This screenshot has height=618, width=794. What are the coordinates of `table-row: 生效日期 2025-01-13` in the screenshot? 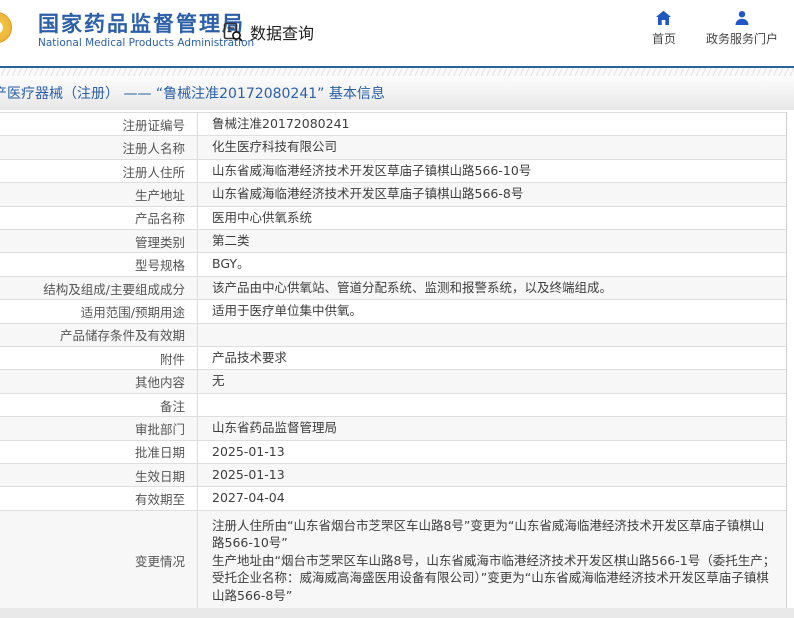 It's located at (393, 476).